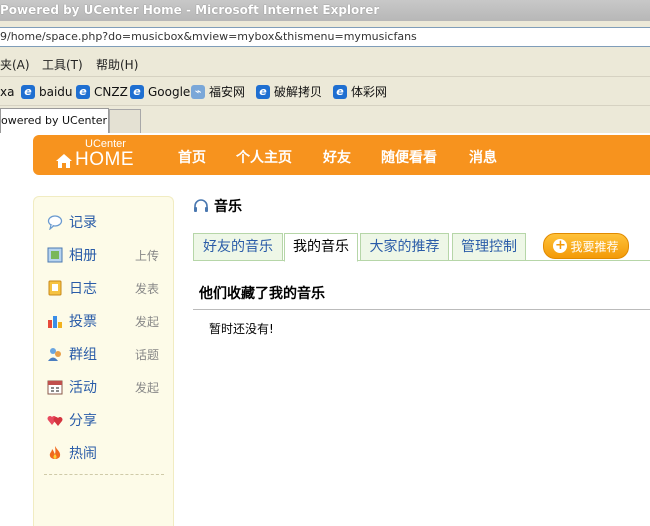  I want to click on recommend-button-label: 我要推荐, so click(594, 246).